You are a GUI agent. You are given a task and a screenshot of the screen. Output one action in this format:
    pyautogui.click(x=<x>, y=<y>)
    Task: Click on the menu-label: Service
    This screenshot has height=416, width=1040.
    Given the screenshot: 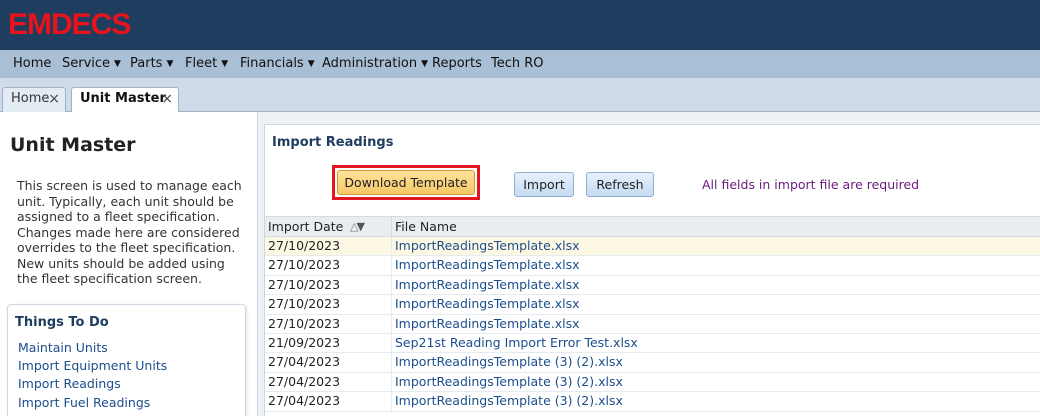 What is the action you would take?
    pyautogui.click(x=86, y=63)
    